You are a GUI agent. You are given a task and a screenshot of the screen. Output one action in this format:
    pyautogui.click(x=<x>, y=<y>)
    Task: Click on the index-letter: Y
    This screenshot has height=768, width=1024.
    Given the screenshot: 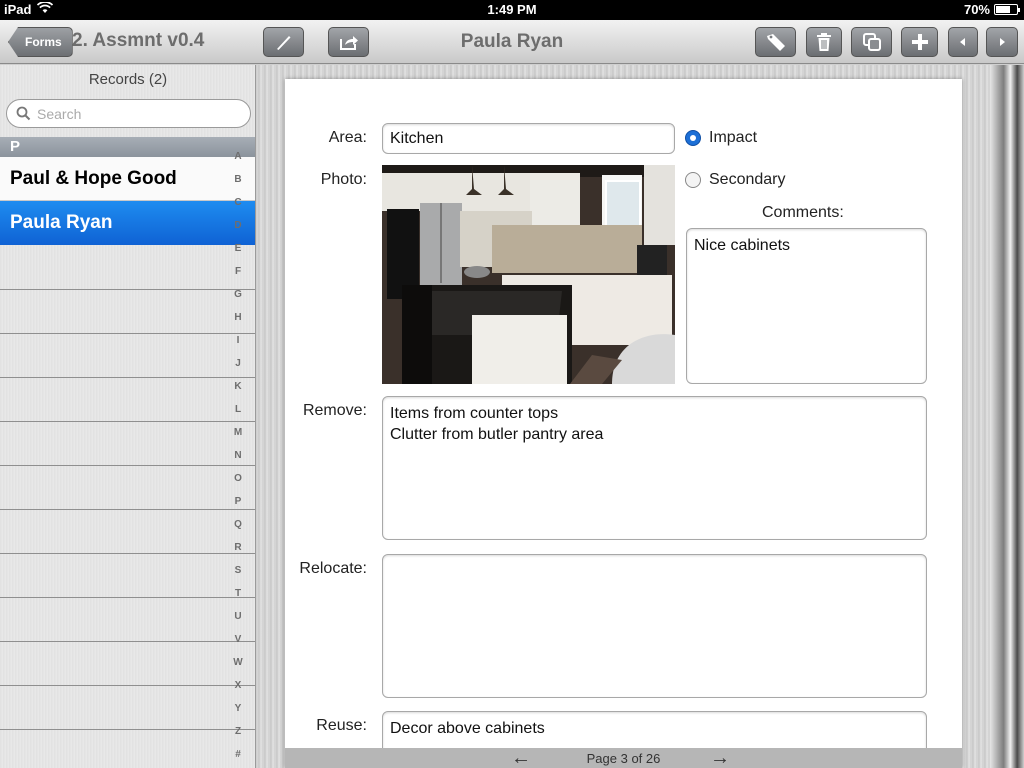 What is the action you would take?
    pyautogui.click(x=238, y=708)
    